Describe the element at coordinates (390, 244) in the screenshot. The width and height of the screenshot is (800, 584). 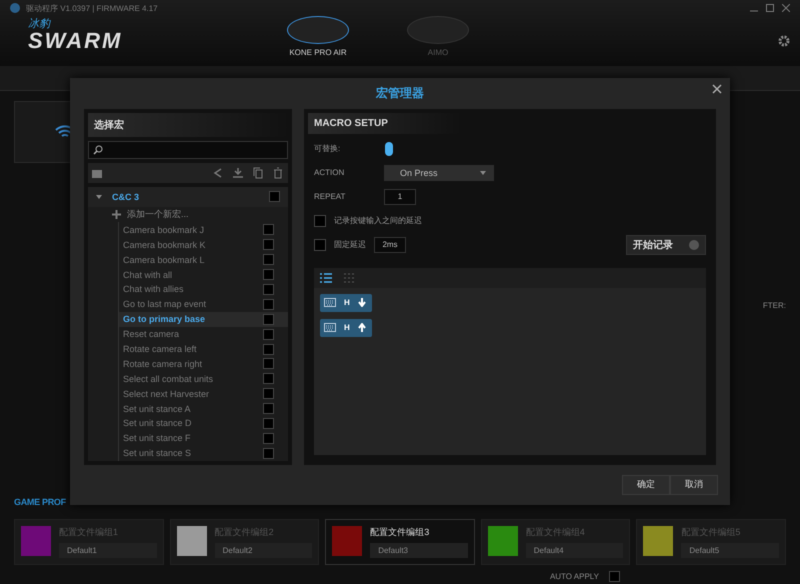
I see `delay-field: 2ms` at that location.